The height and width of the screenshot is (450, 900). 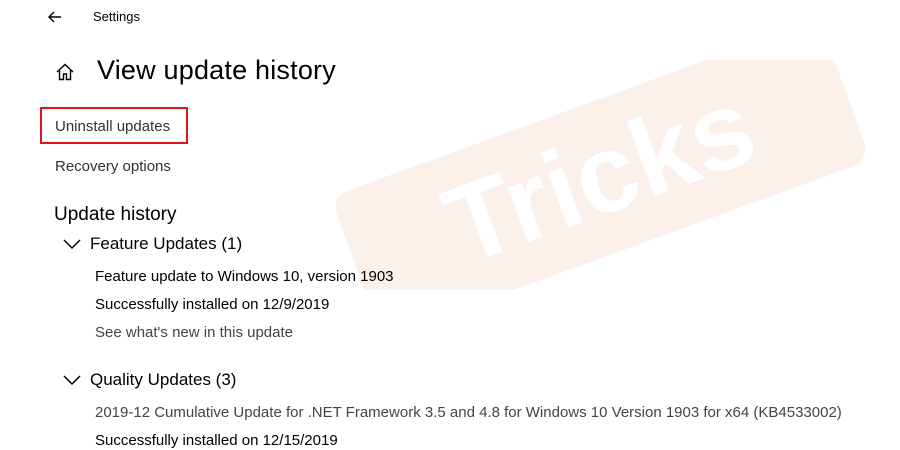 What do you see at coordinates (65, 72) in the screenshot?
I see `home-icon` at bounding box center [65, 72].